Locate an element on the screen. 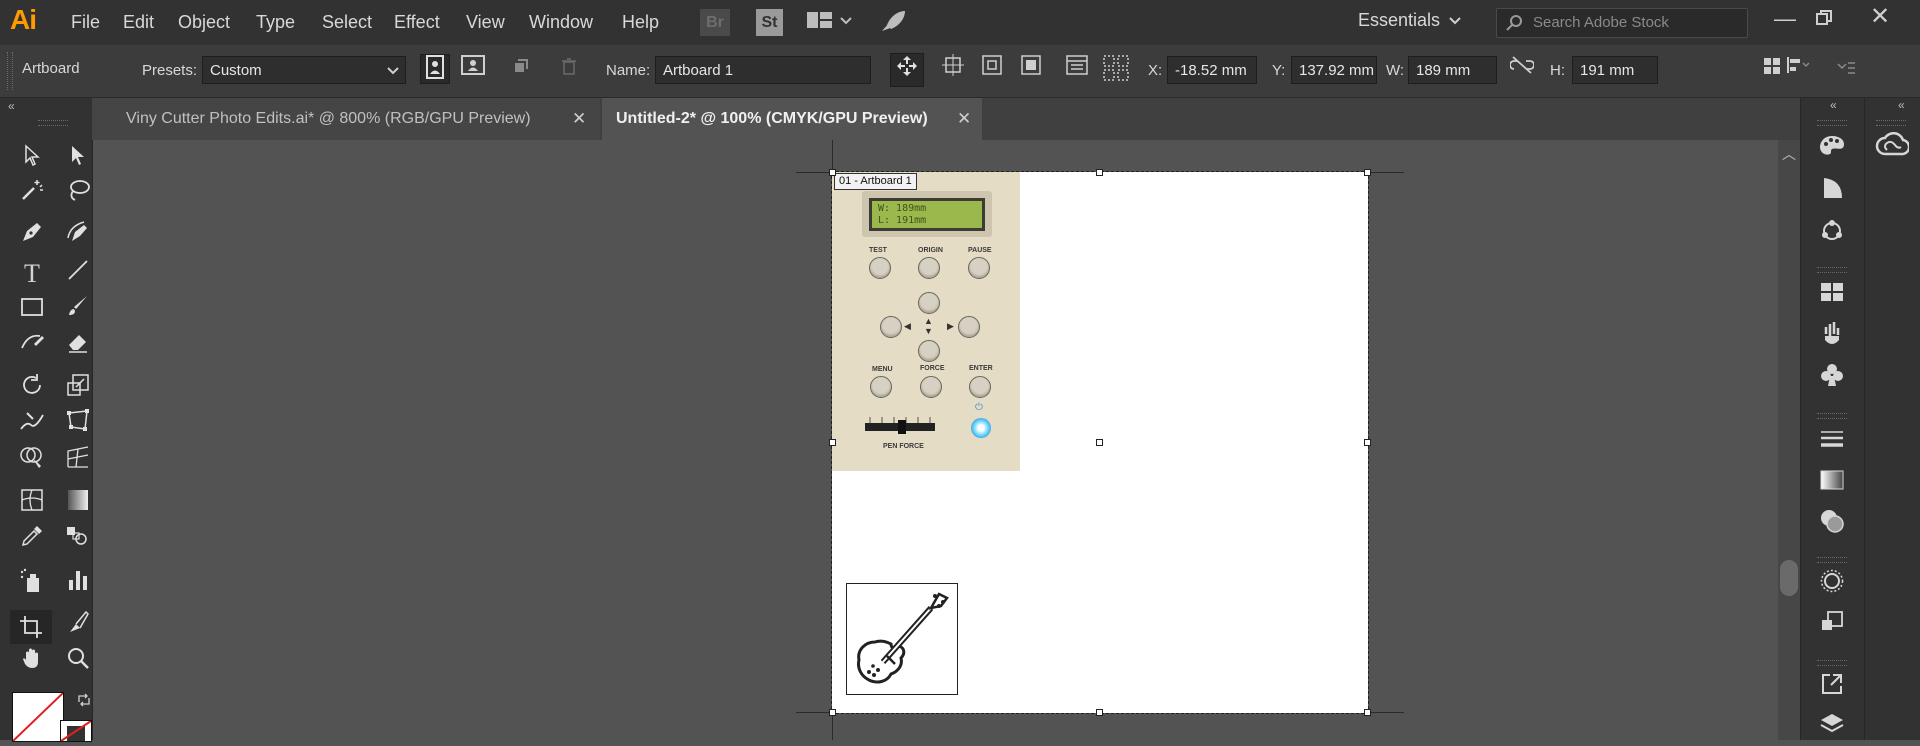  brushes-panel-icon is located at coordinates (1832, 337).